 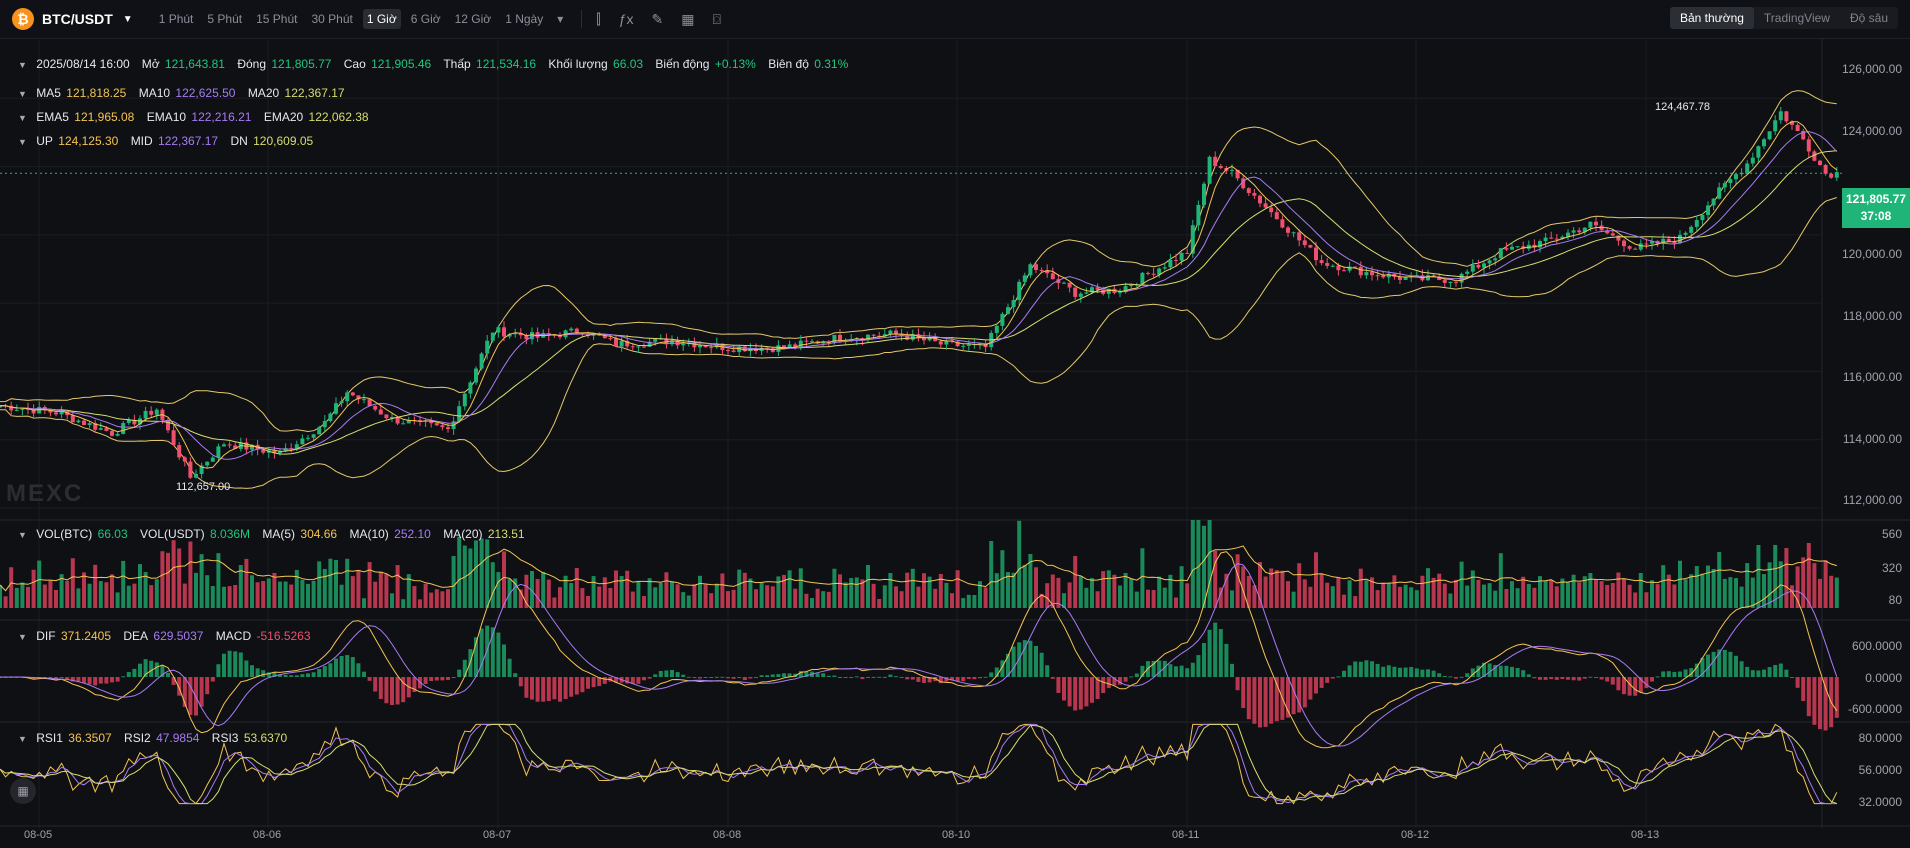 What do you see at coordinates (426, 19) in the screenshot?
I see `timeframe-6h: 6 Giờ` at bounding box center [426, 19].